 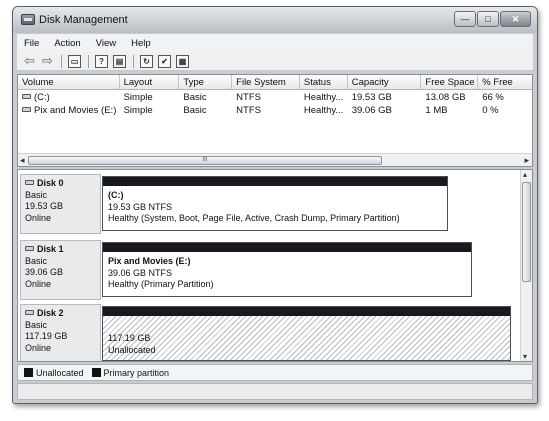 What do you see at coordinates (161, 284) in the screenshot?
I see `partition-status: Healthy (Primary Partition)` at bounding box center [161, 284].